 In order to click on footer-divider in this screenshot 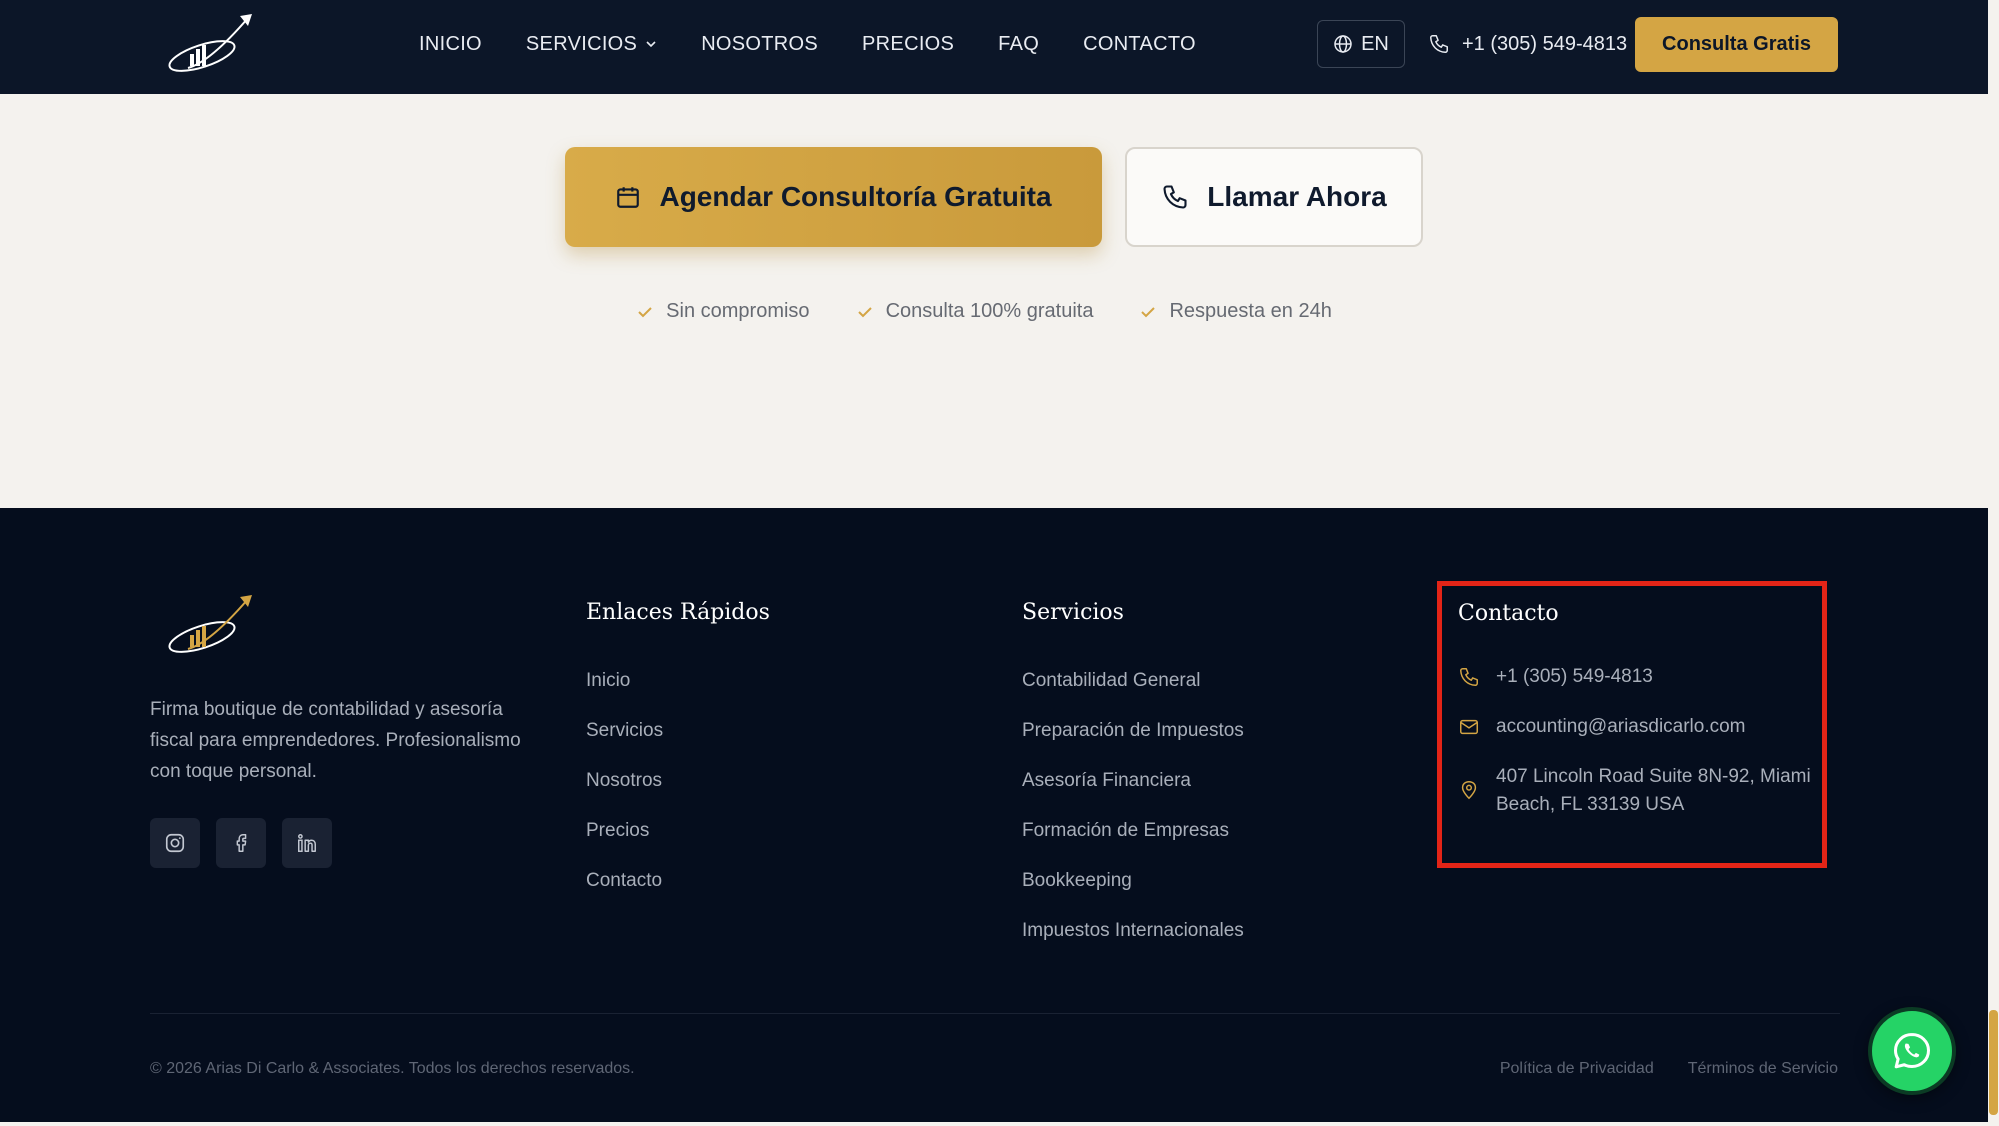, I will do `click(995, 1013)`.